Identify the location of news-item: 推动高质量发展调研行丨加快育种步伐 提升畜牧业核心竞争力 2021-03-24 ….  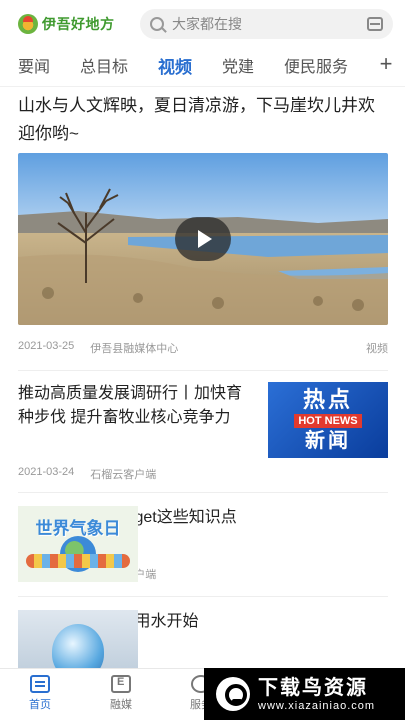
(203, 432).